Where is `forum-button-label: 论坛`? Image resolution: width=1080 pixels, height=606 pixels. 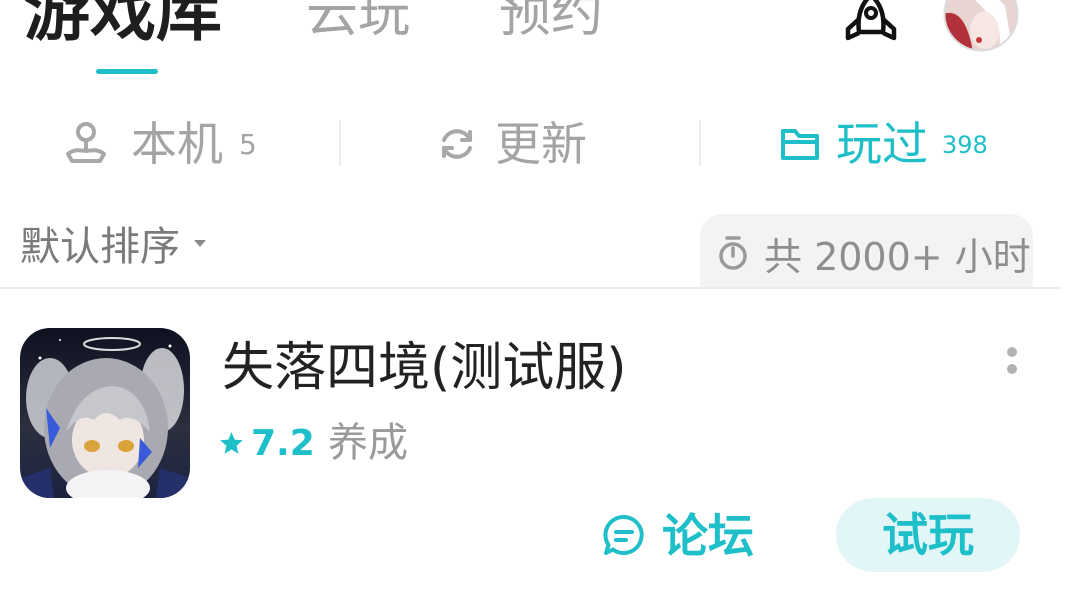 forum-button-label: 论坛 is located at coordinates (708, 536).